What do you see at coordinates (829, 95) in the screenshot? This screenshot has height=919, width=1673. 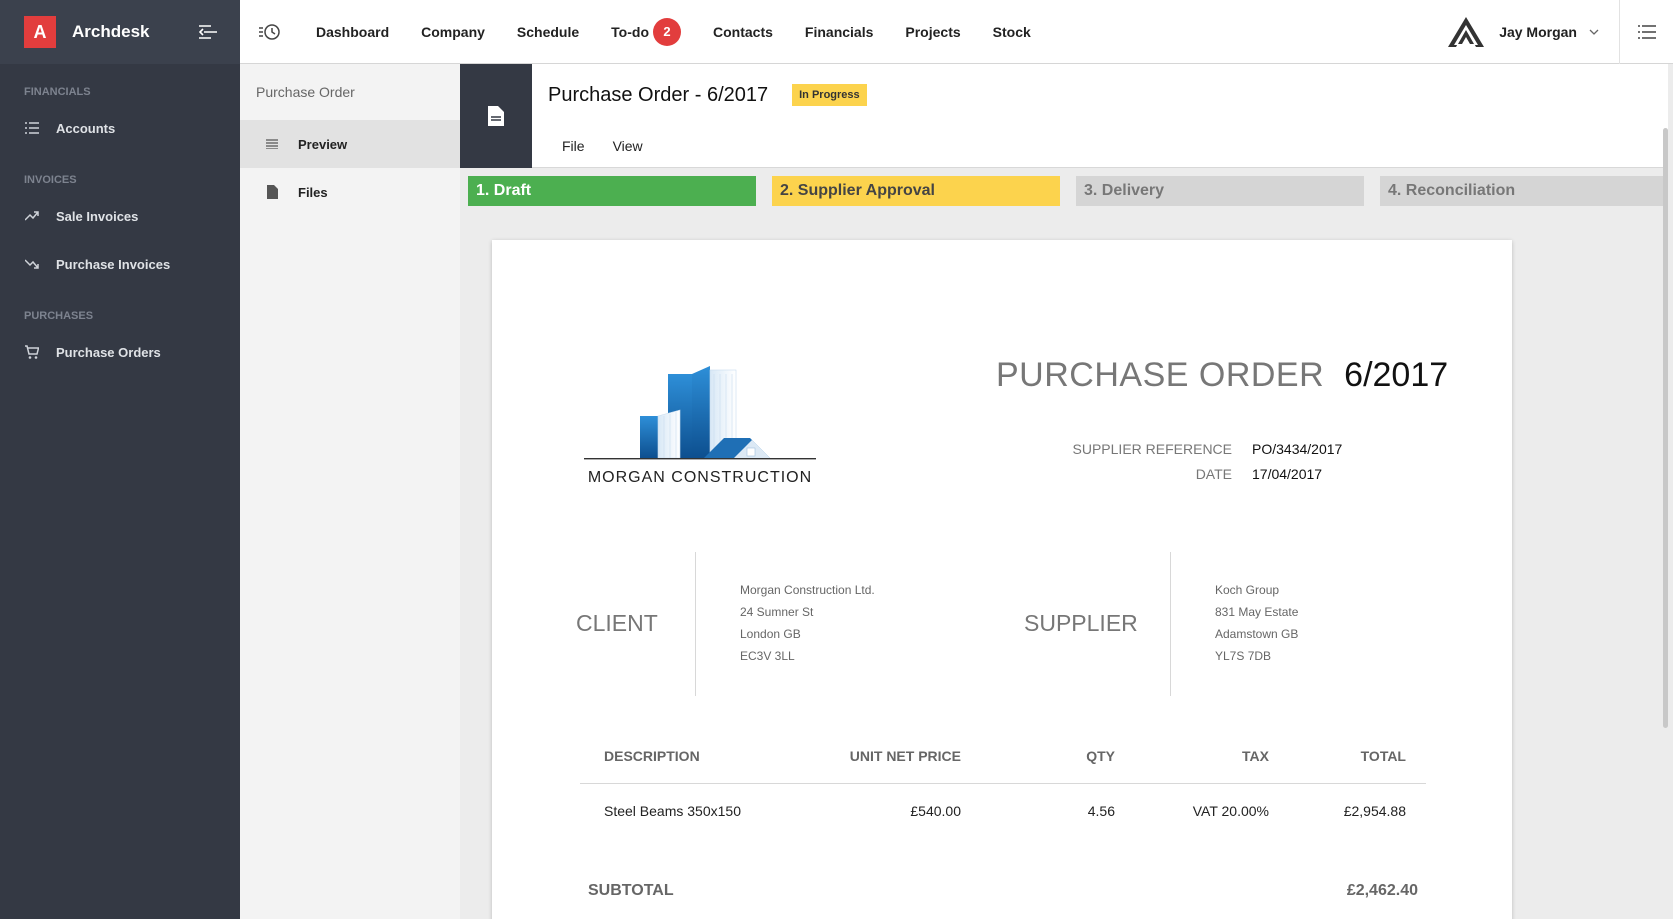 I see `status-badge: In Progress` at bounding box center [829, 95].